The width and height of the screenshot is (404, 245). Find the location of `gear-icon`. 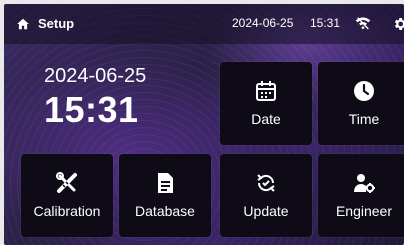

gear-icon is located at coordinates (398, 24).